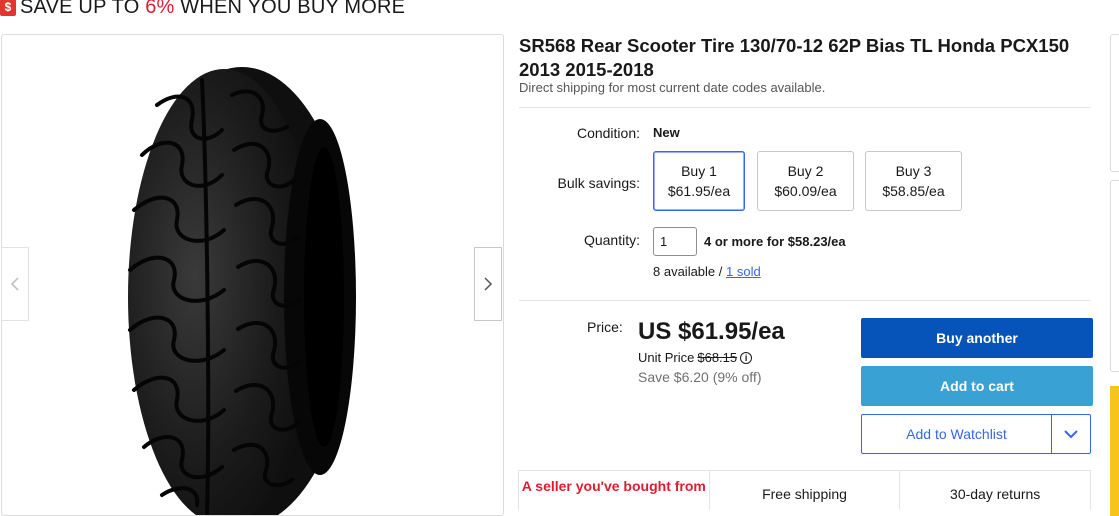 The image size is (1119, 516). I want to click on chevron-right-icon, so click(488, 284).